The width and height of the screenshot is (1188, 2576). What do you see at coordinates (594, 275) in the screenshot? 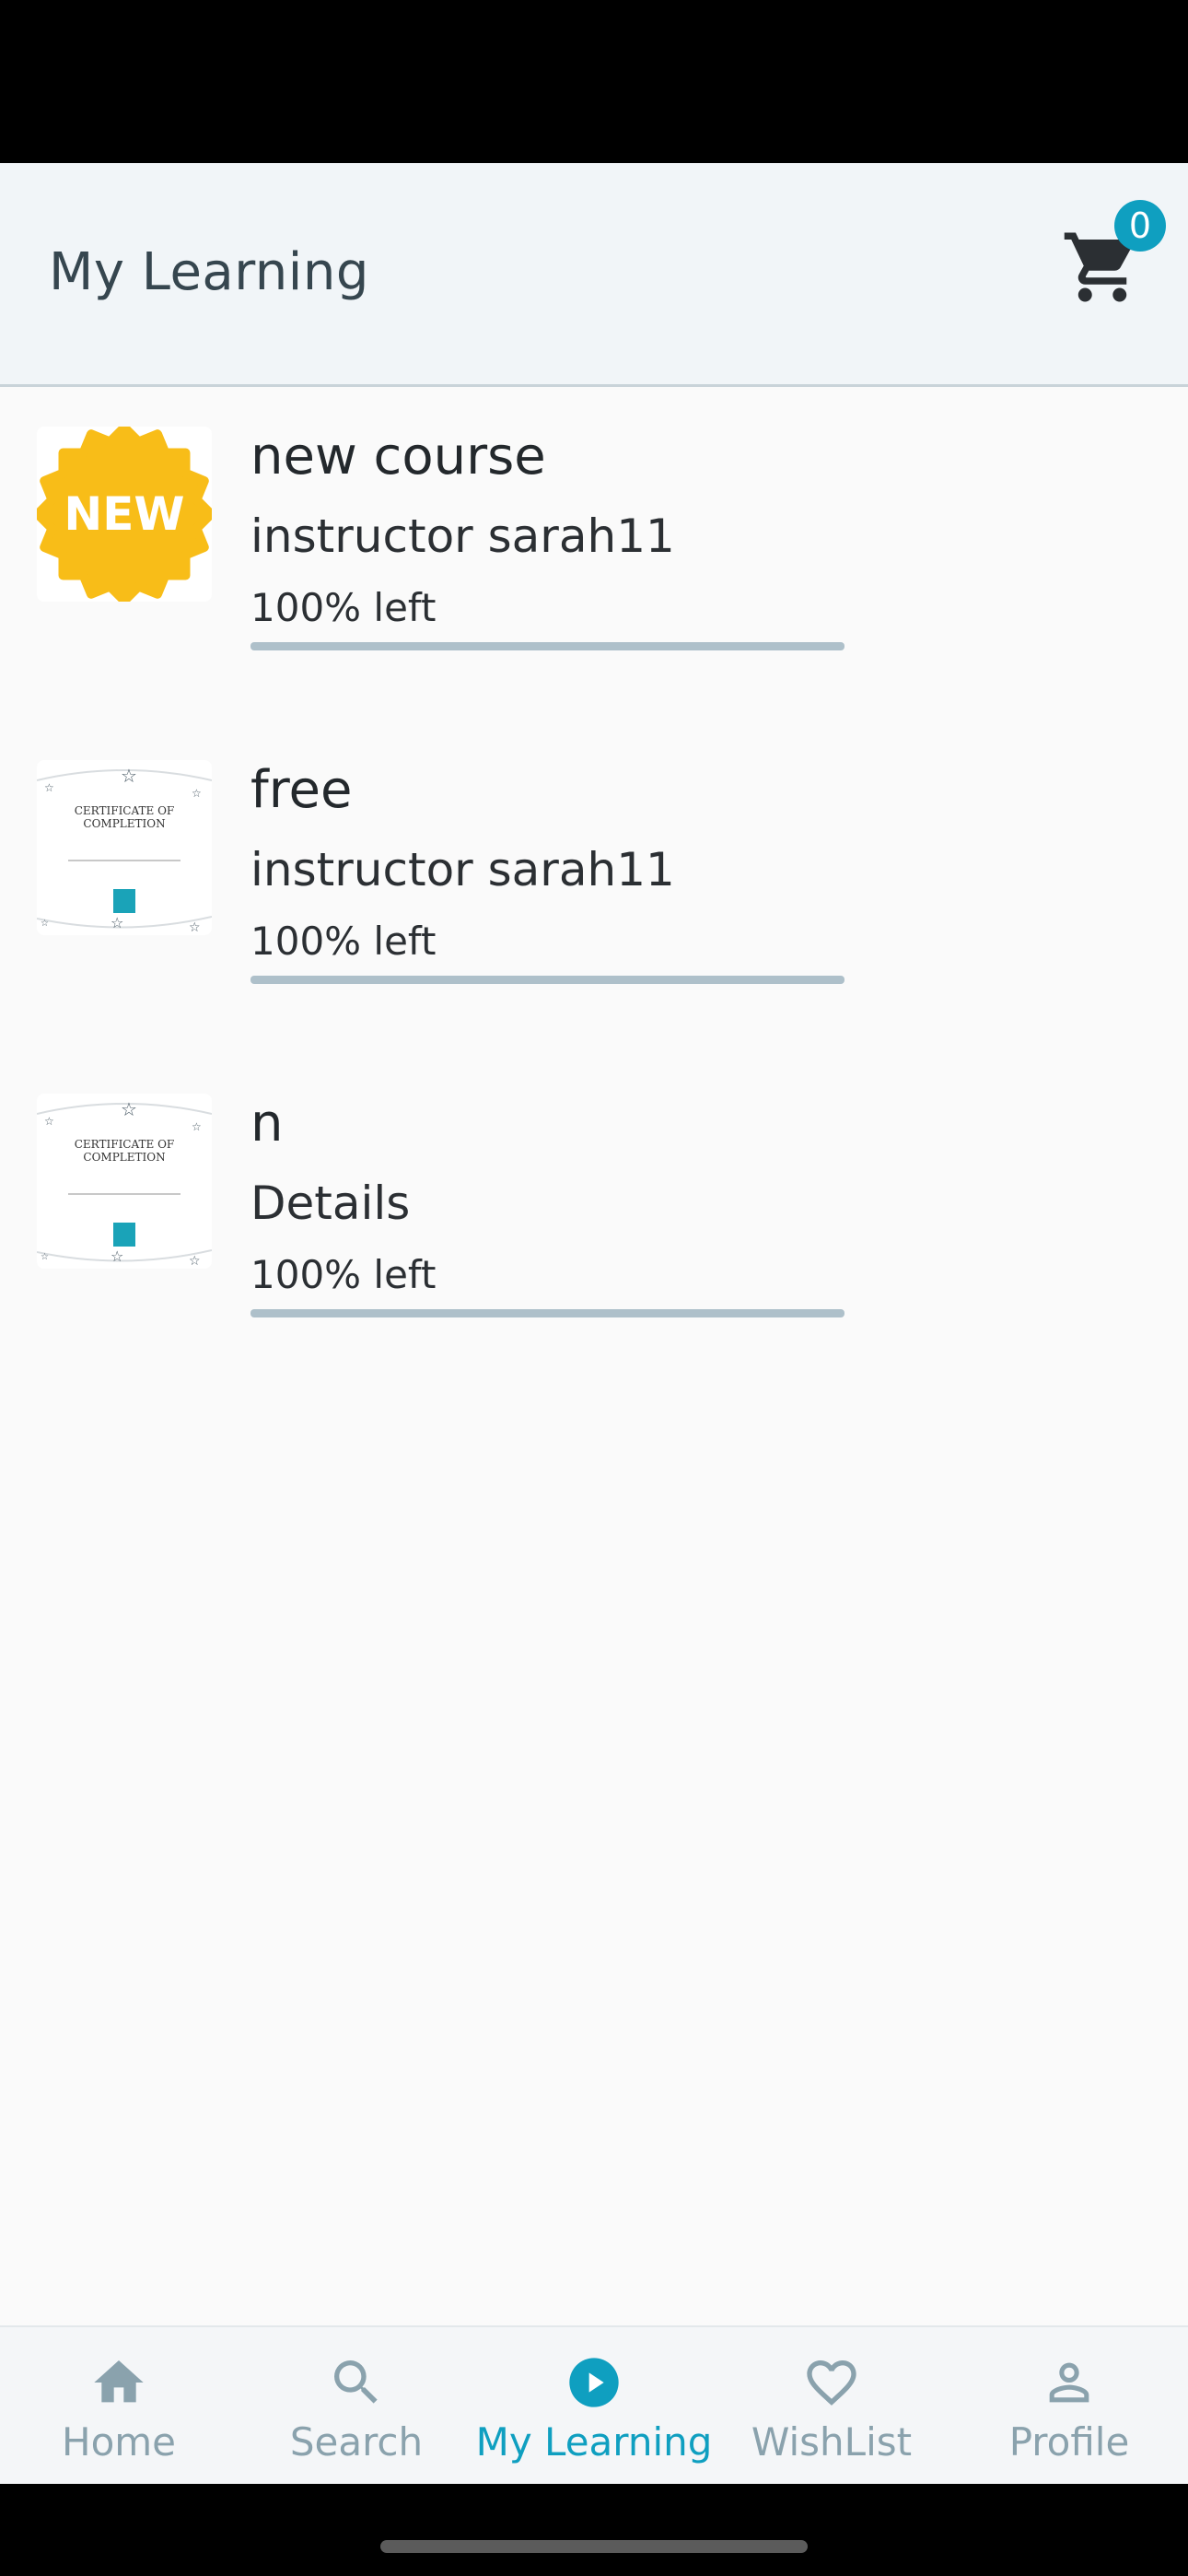
I see `app-header: My Learning 0` at bounding box center [594, 275].